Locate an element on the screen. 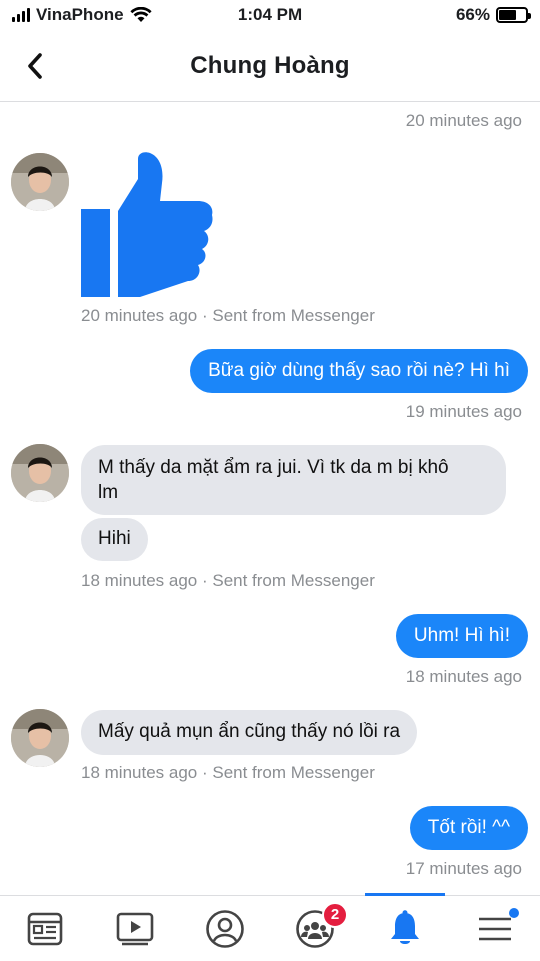  outgoing-message: Tốt rồi! ^^ is located at coordinates (468, 828).